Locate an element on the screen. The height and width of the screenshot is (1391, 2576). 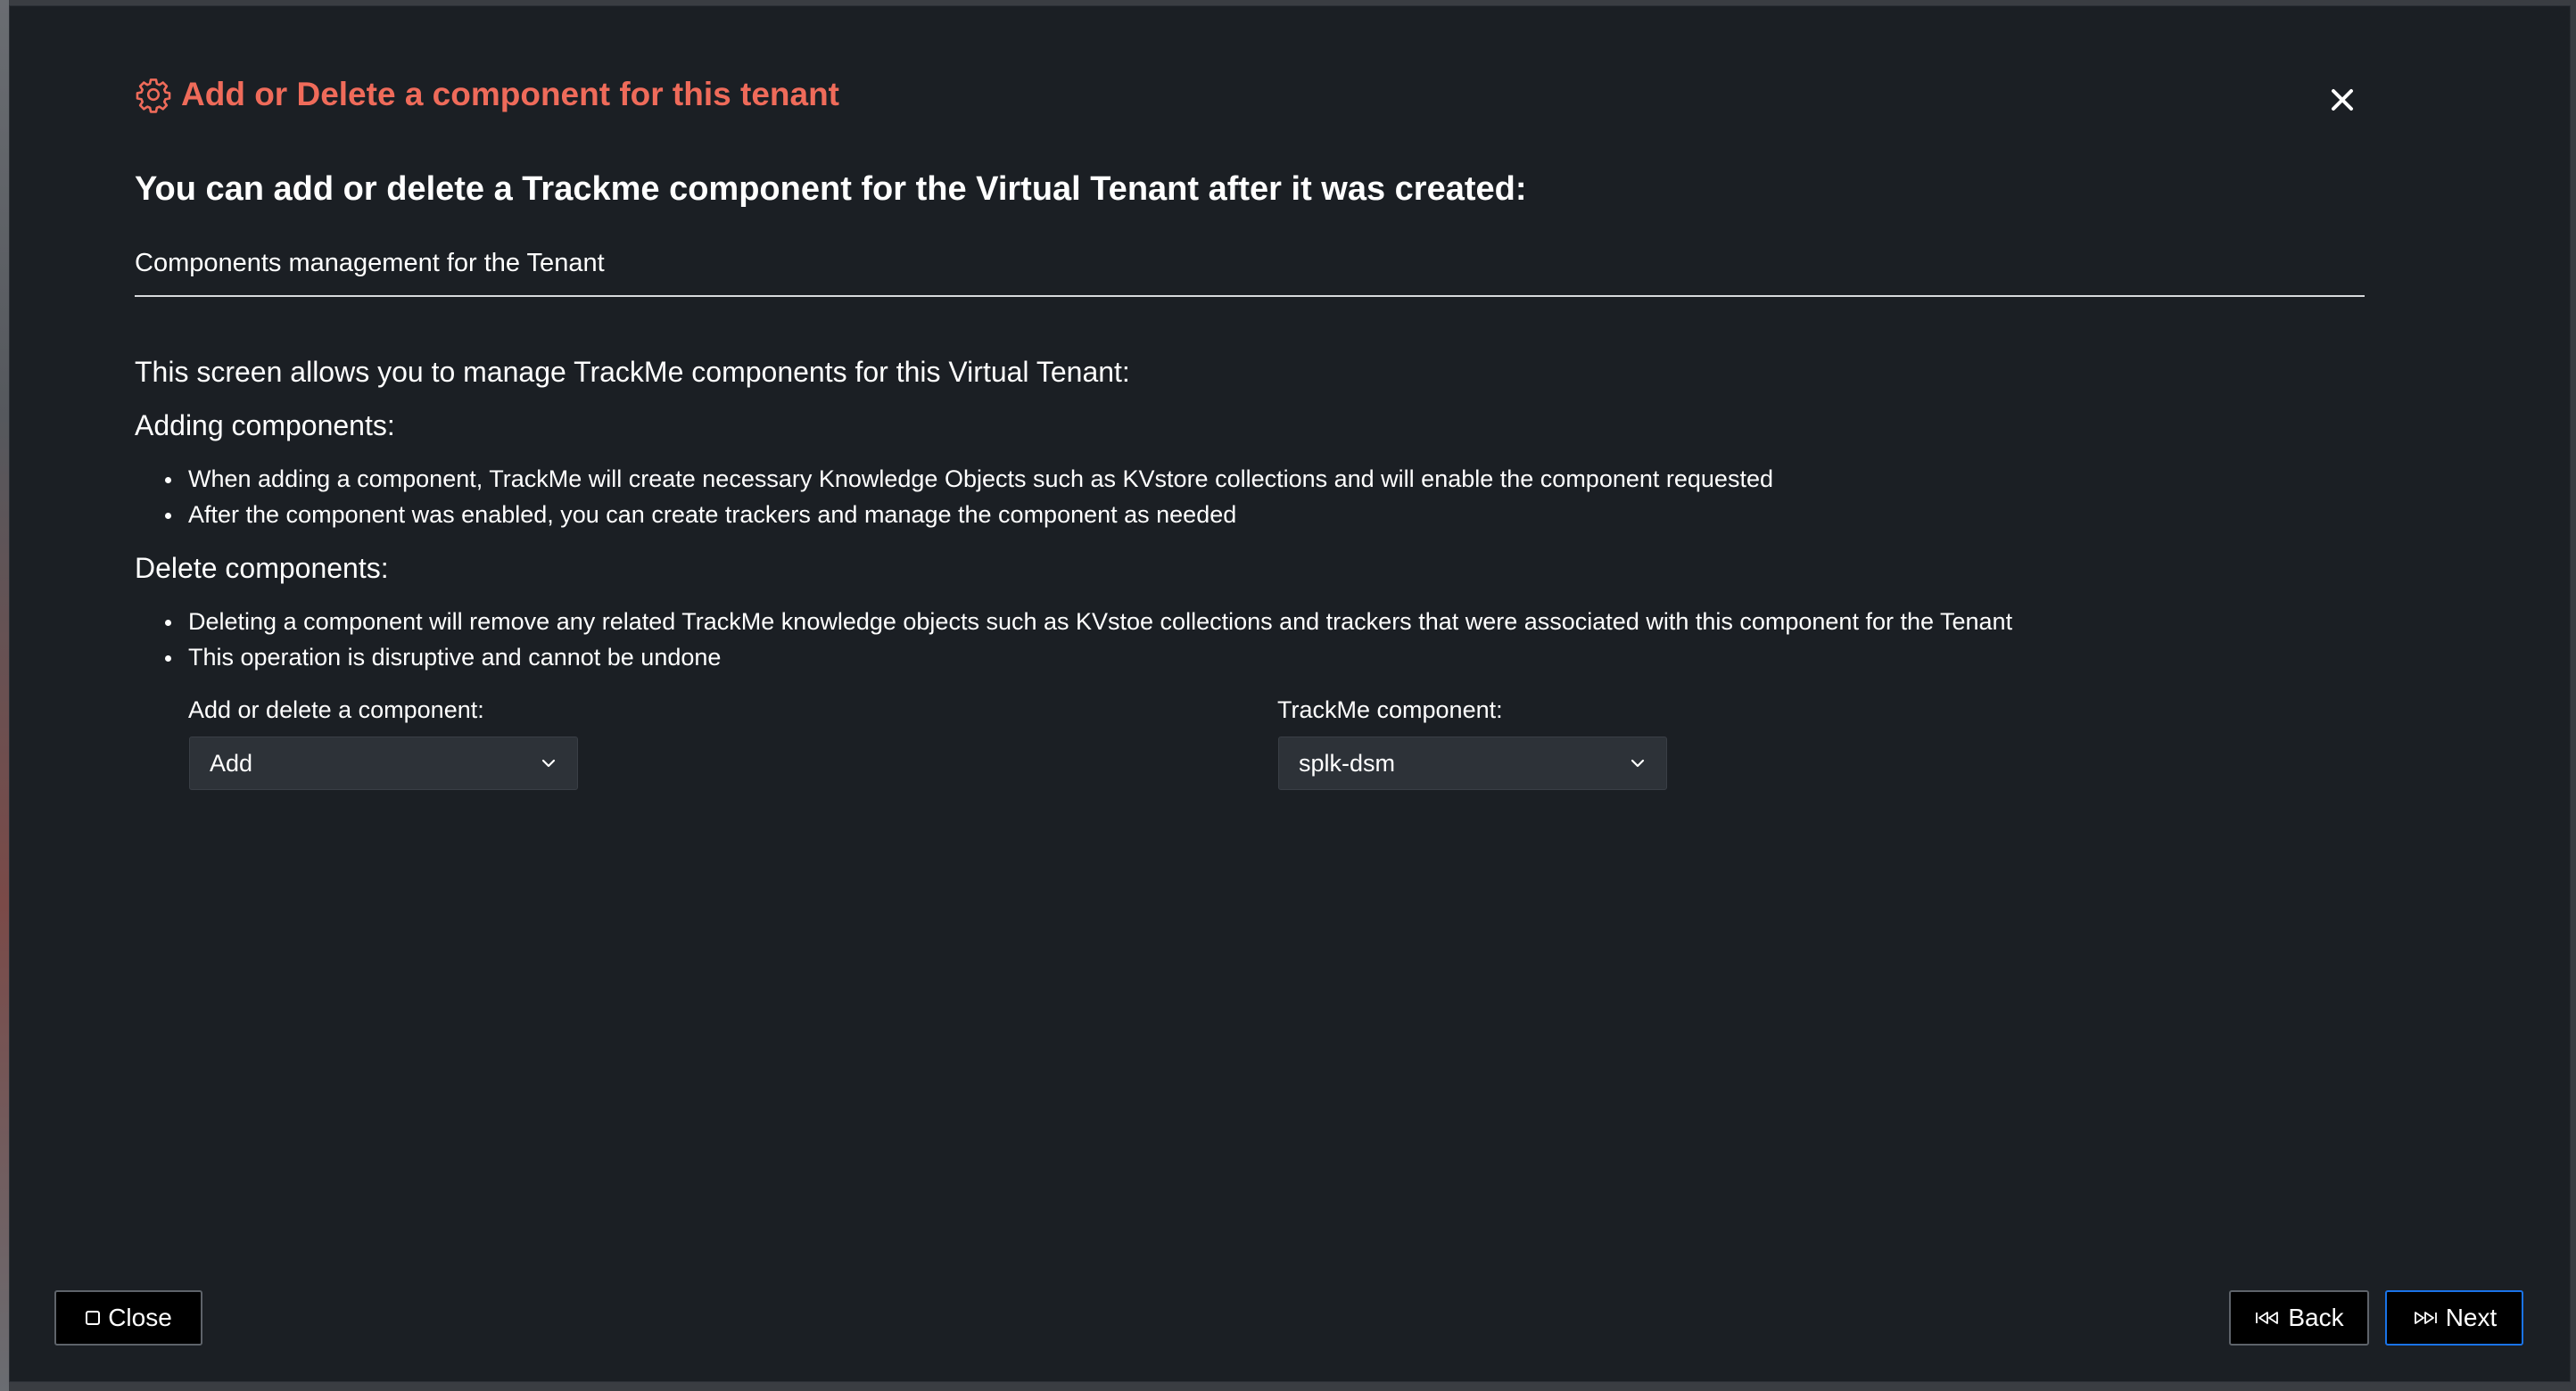
component-select-label: TrackMe component: is located at coordinates (1390, 709).